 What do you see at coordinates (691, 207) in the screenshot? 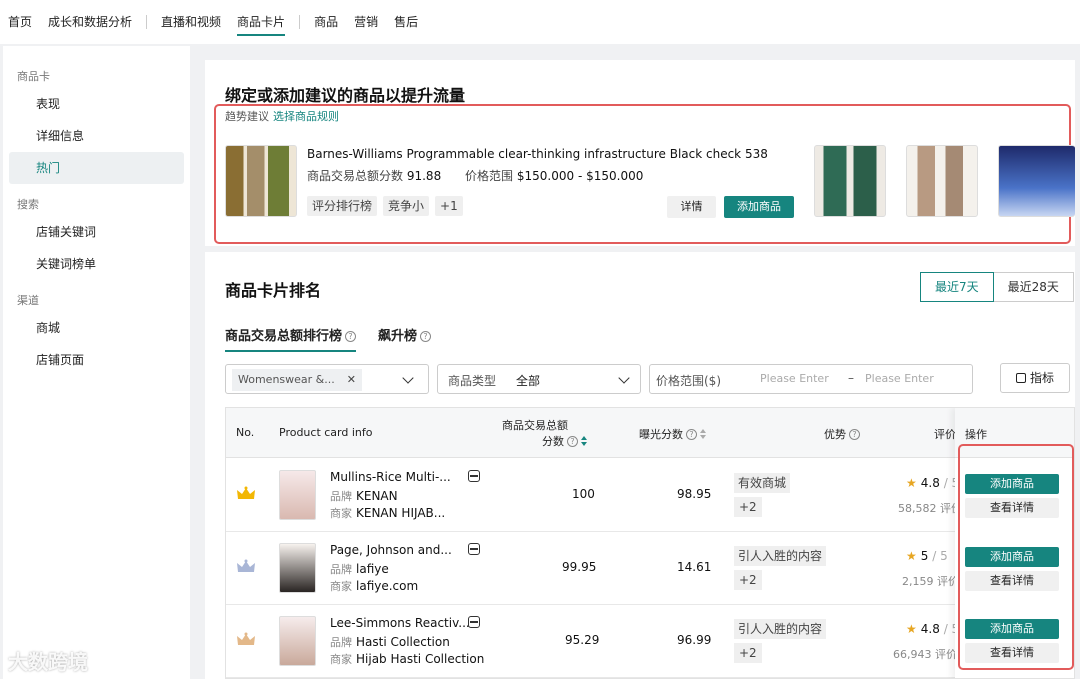
I see `detail-button: 详情` at bounding box center [691, 207].